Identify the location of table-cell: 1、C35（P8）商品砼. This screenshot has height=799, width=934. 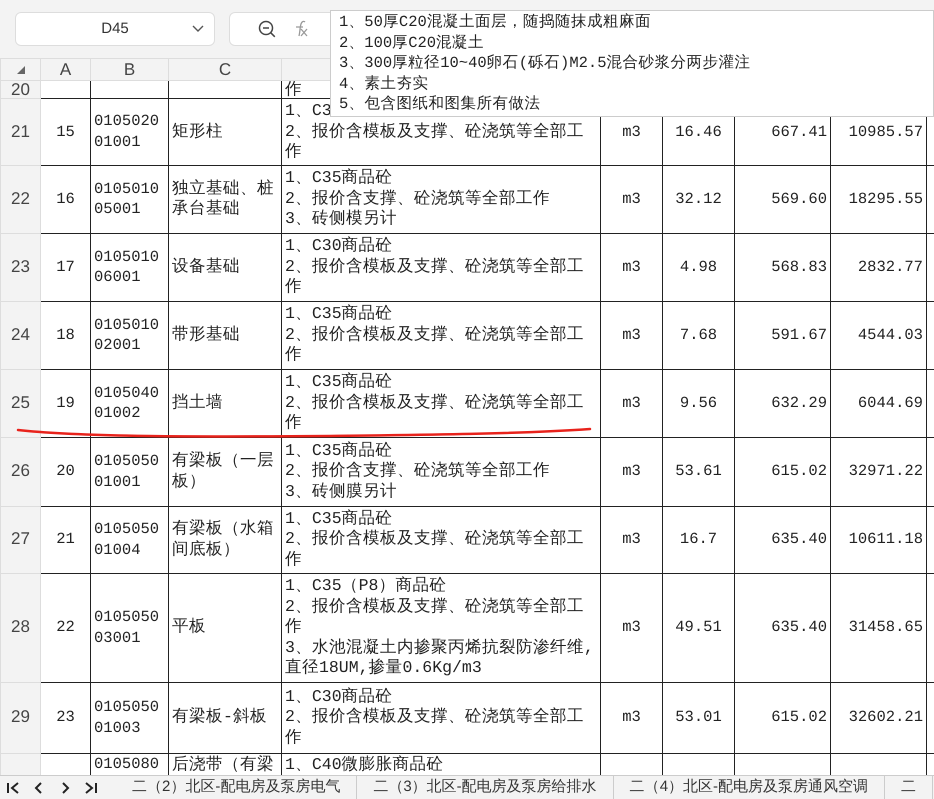
(365, 586).